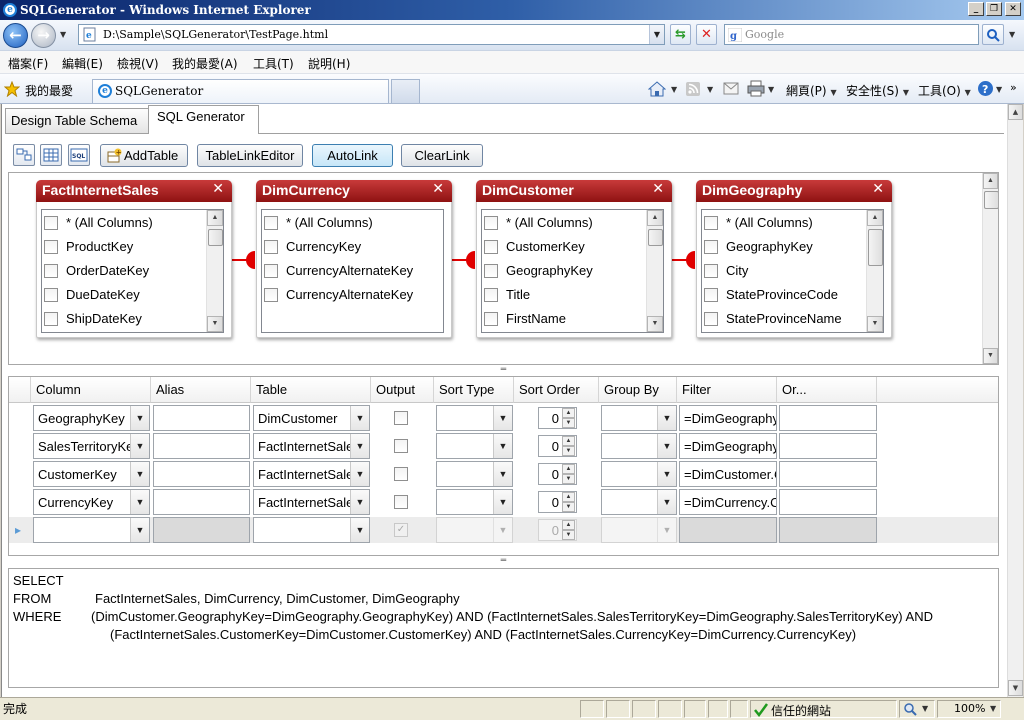 The image size is (1024, 720). What do you see at coordinates (329, 63) in the screenshot?
I see `menu-help: 說明(H)` at bounding box center [329, 63].